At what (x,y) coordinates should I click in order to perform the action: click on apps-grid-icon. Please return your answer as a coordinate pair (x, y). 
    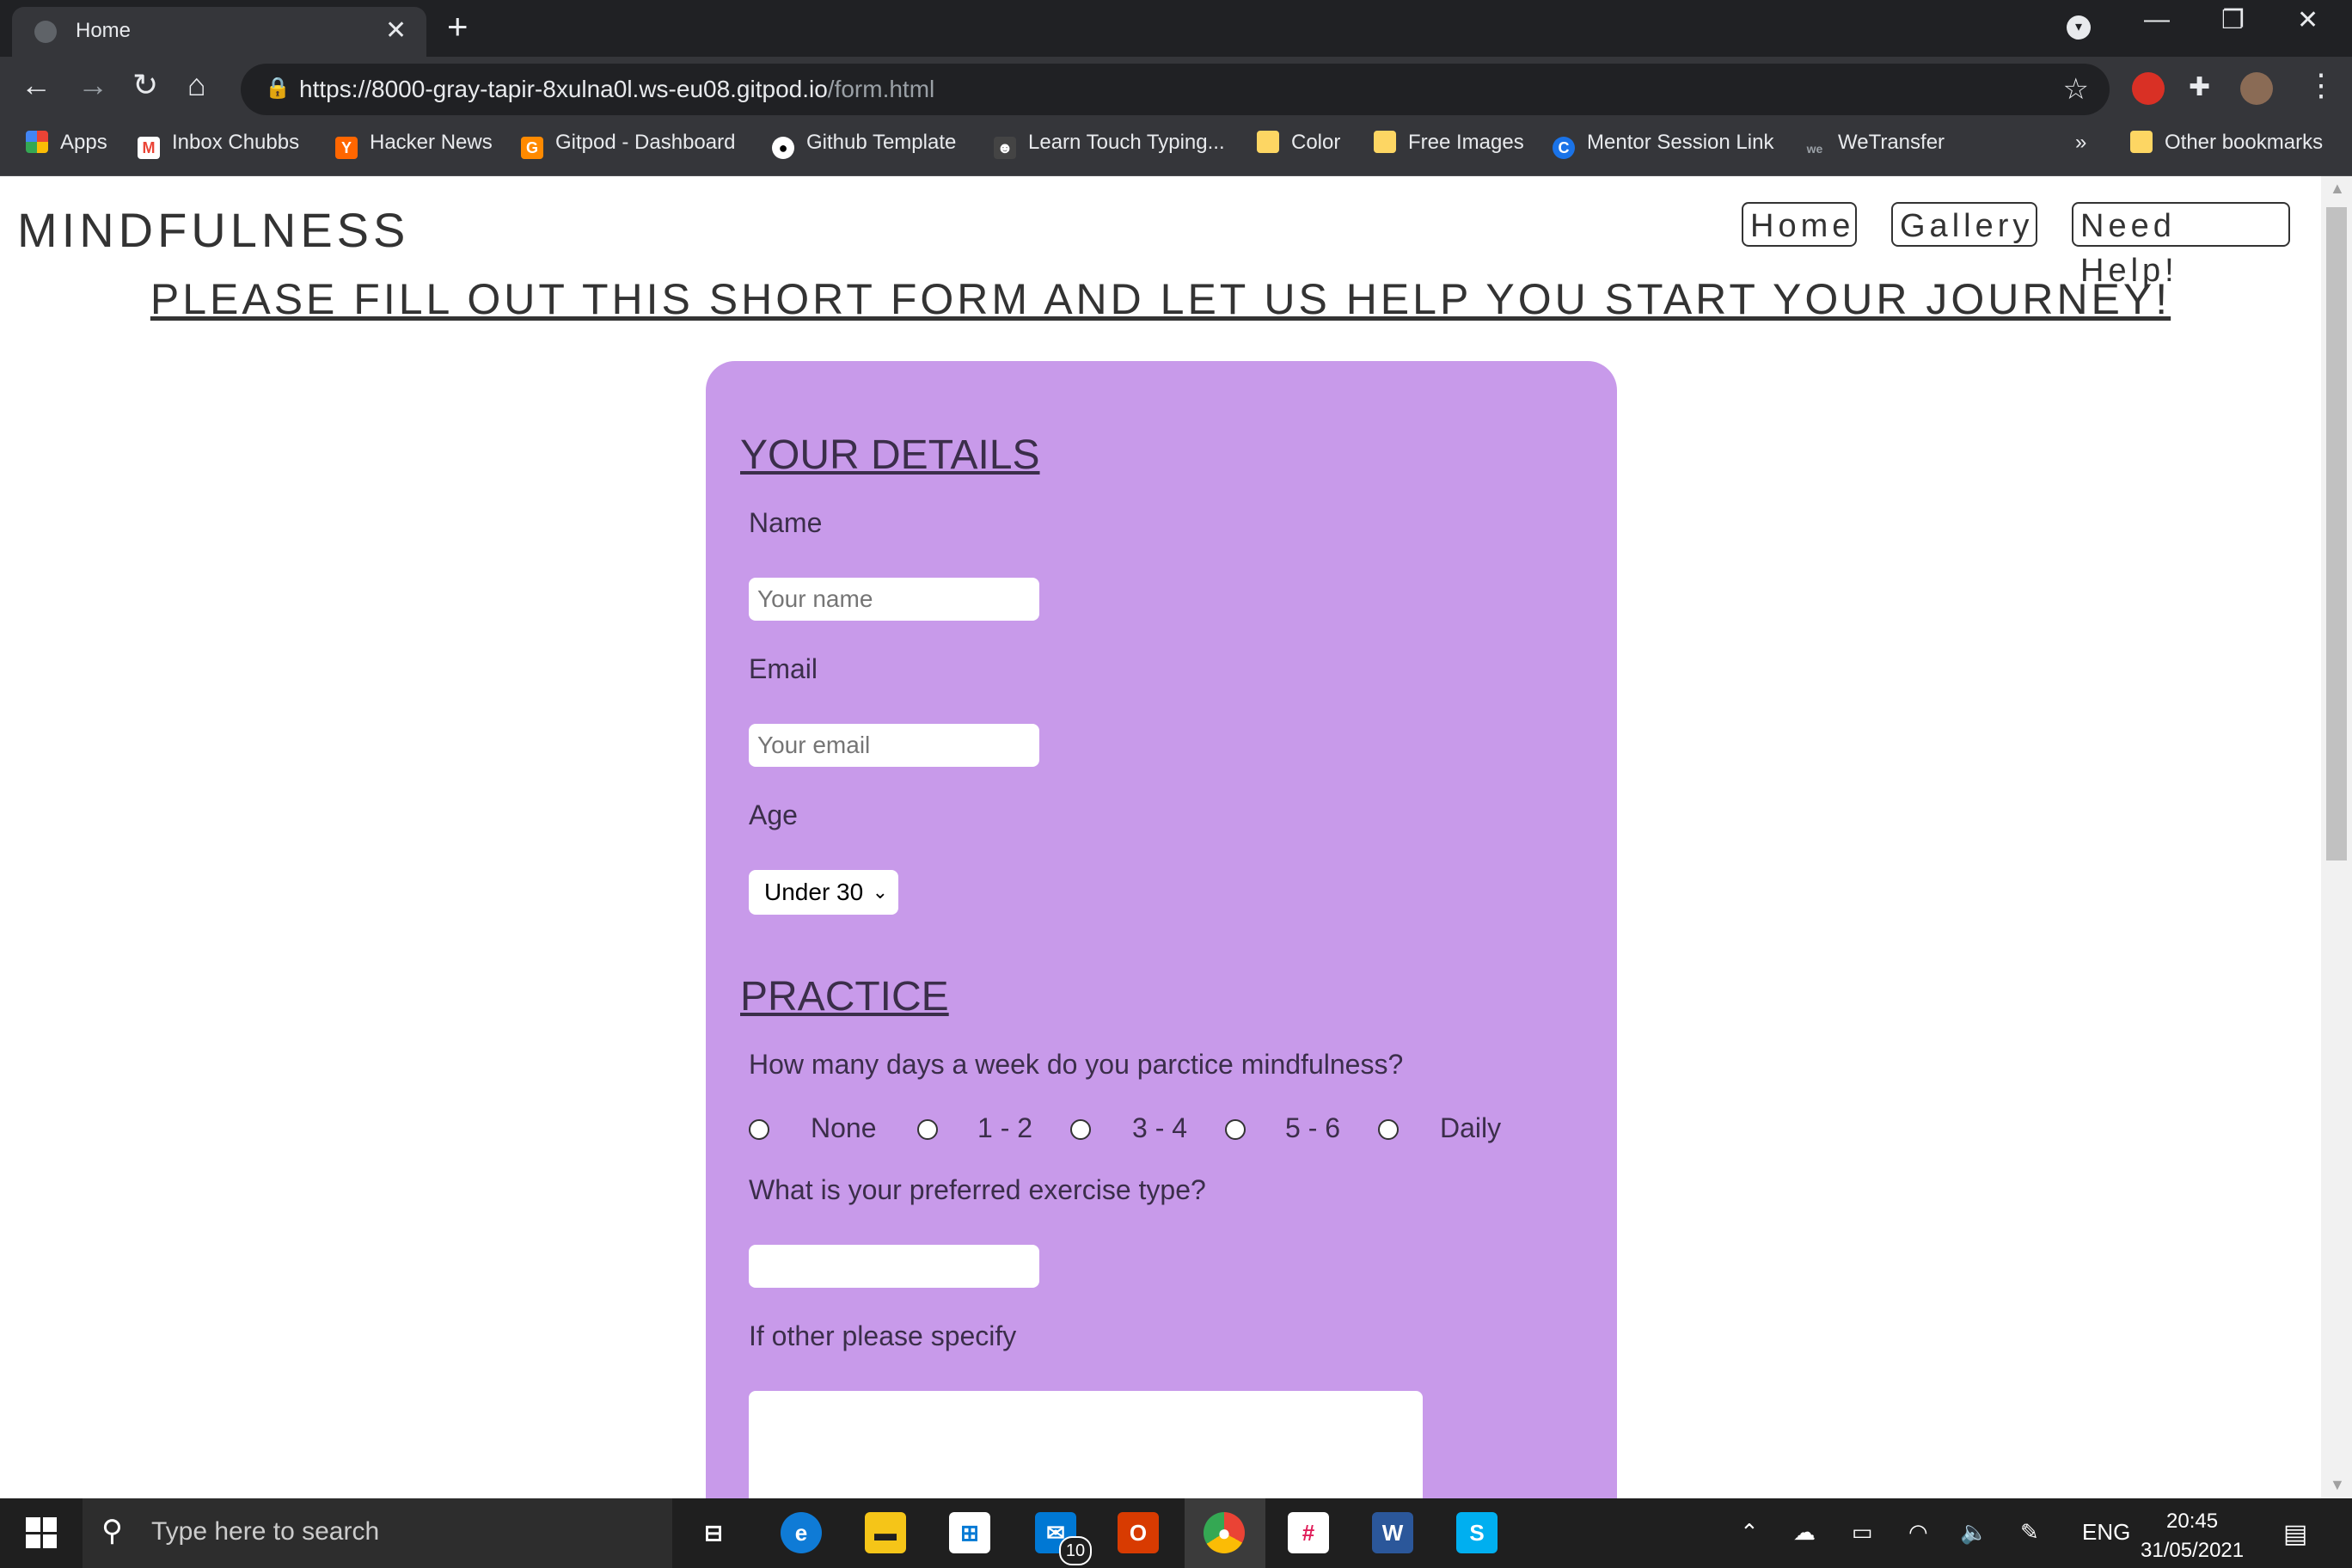
    Looking at the image, I should click on (37, 142).